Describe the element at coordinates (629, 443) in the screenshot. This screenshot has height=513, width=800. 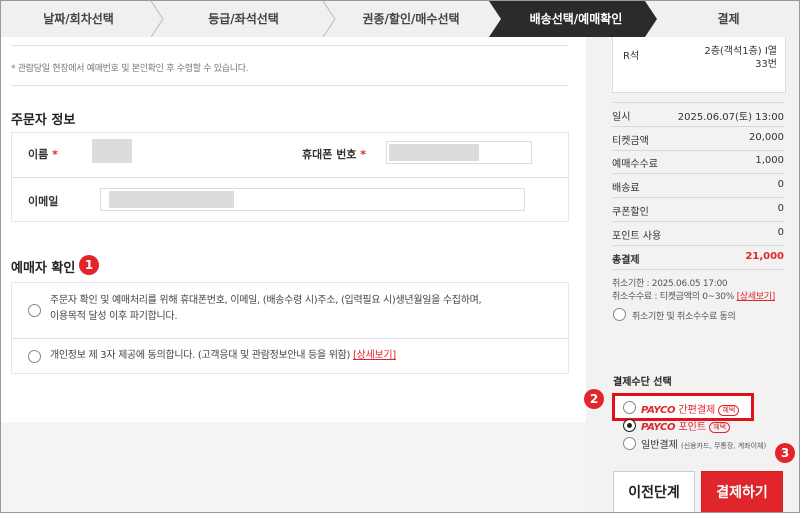
I see `general-payment-radio` at that location.